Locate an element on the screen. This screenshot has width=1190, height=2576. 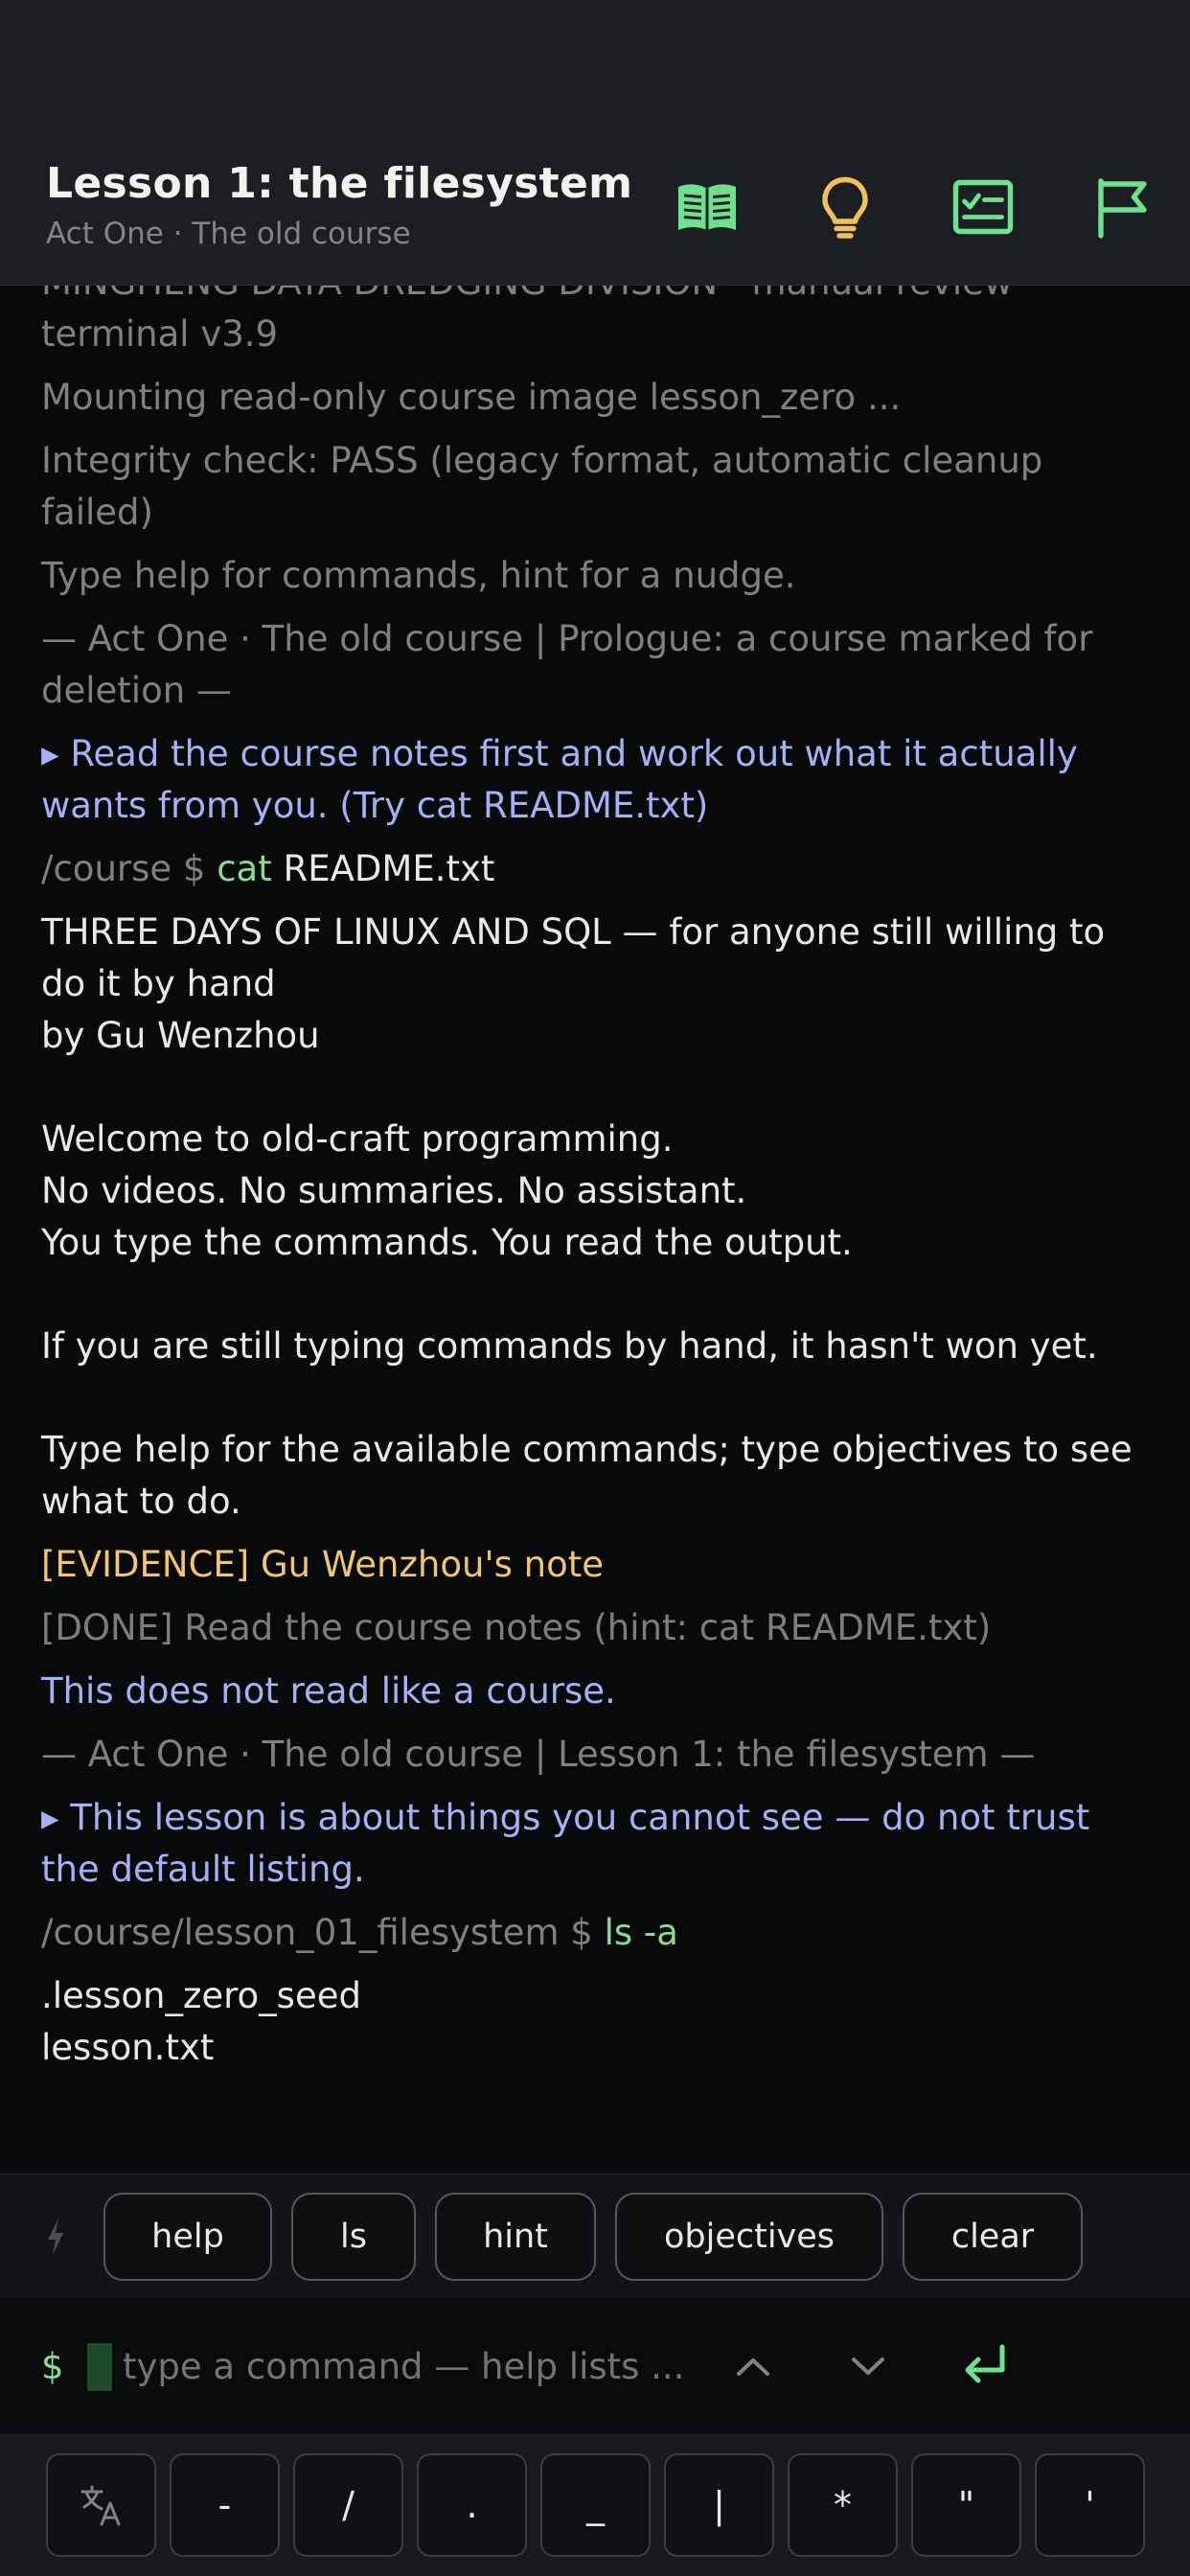
lightning-icon is located at coordinates (58, 2237).